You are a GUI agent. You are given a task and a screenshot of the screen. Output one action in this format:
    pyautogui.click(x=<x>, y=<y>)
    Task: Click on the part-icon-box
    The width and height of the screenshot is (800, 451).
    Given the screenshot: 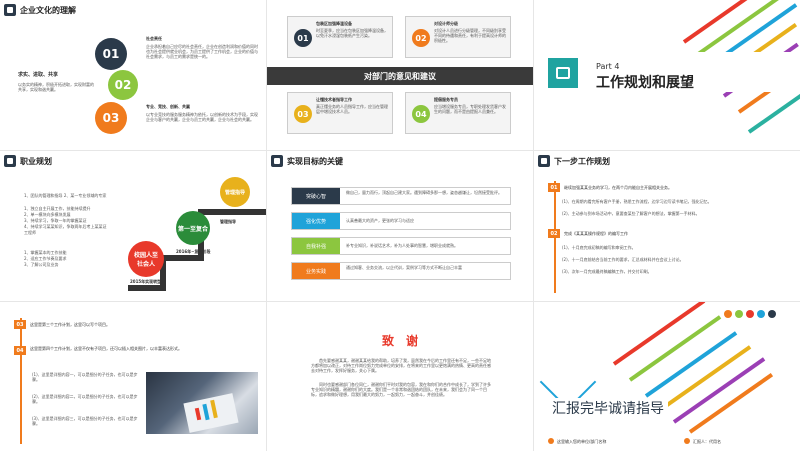 What is the action you would take?
    pyautogui.click(x=563, y=73)
    